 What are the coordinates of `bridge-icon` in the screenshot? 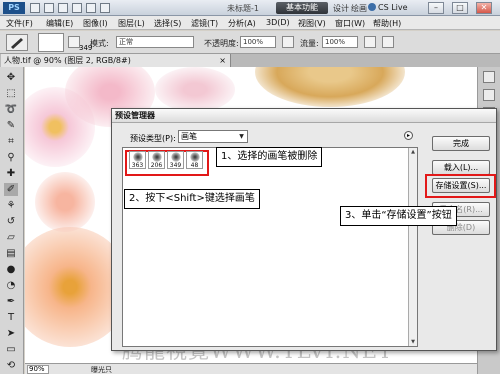 It's located at (35, 8).